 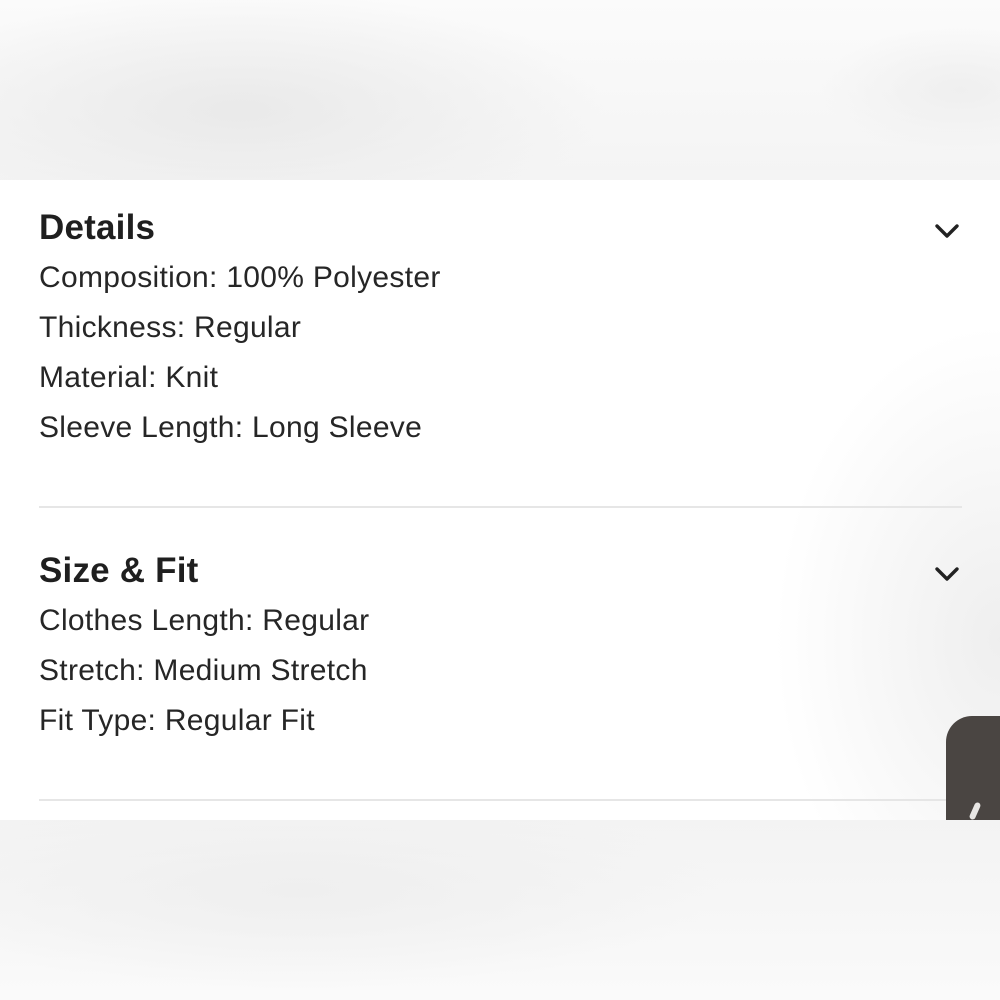 I want to click on details-attribute-sleeve-length: Sleeve Length: Long Sleeve, so click(x=231, y=427).